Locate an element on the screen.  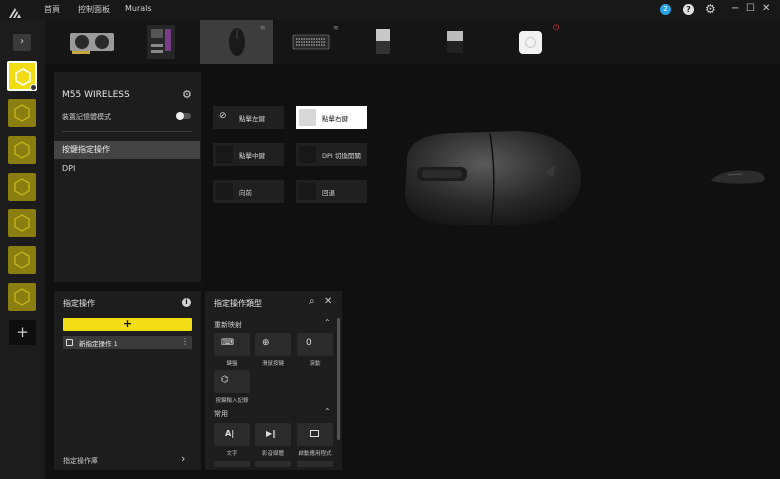
mouse-button-tile: ⊕ is located at coordinates (273, 344).